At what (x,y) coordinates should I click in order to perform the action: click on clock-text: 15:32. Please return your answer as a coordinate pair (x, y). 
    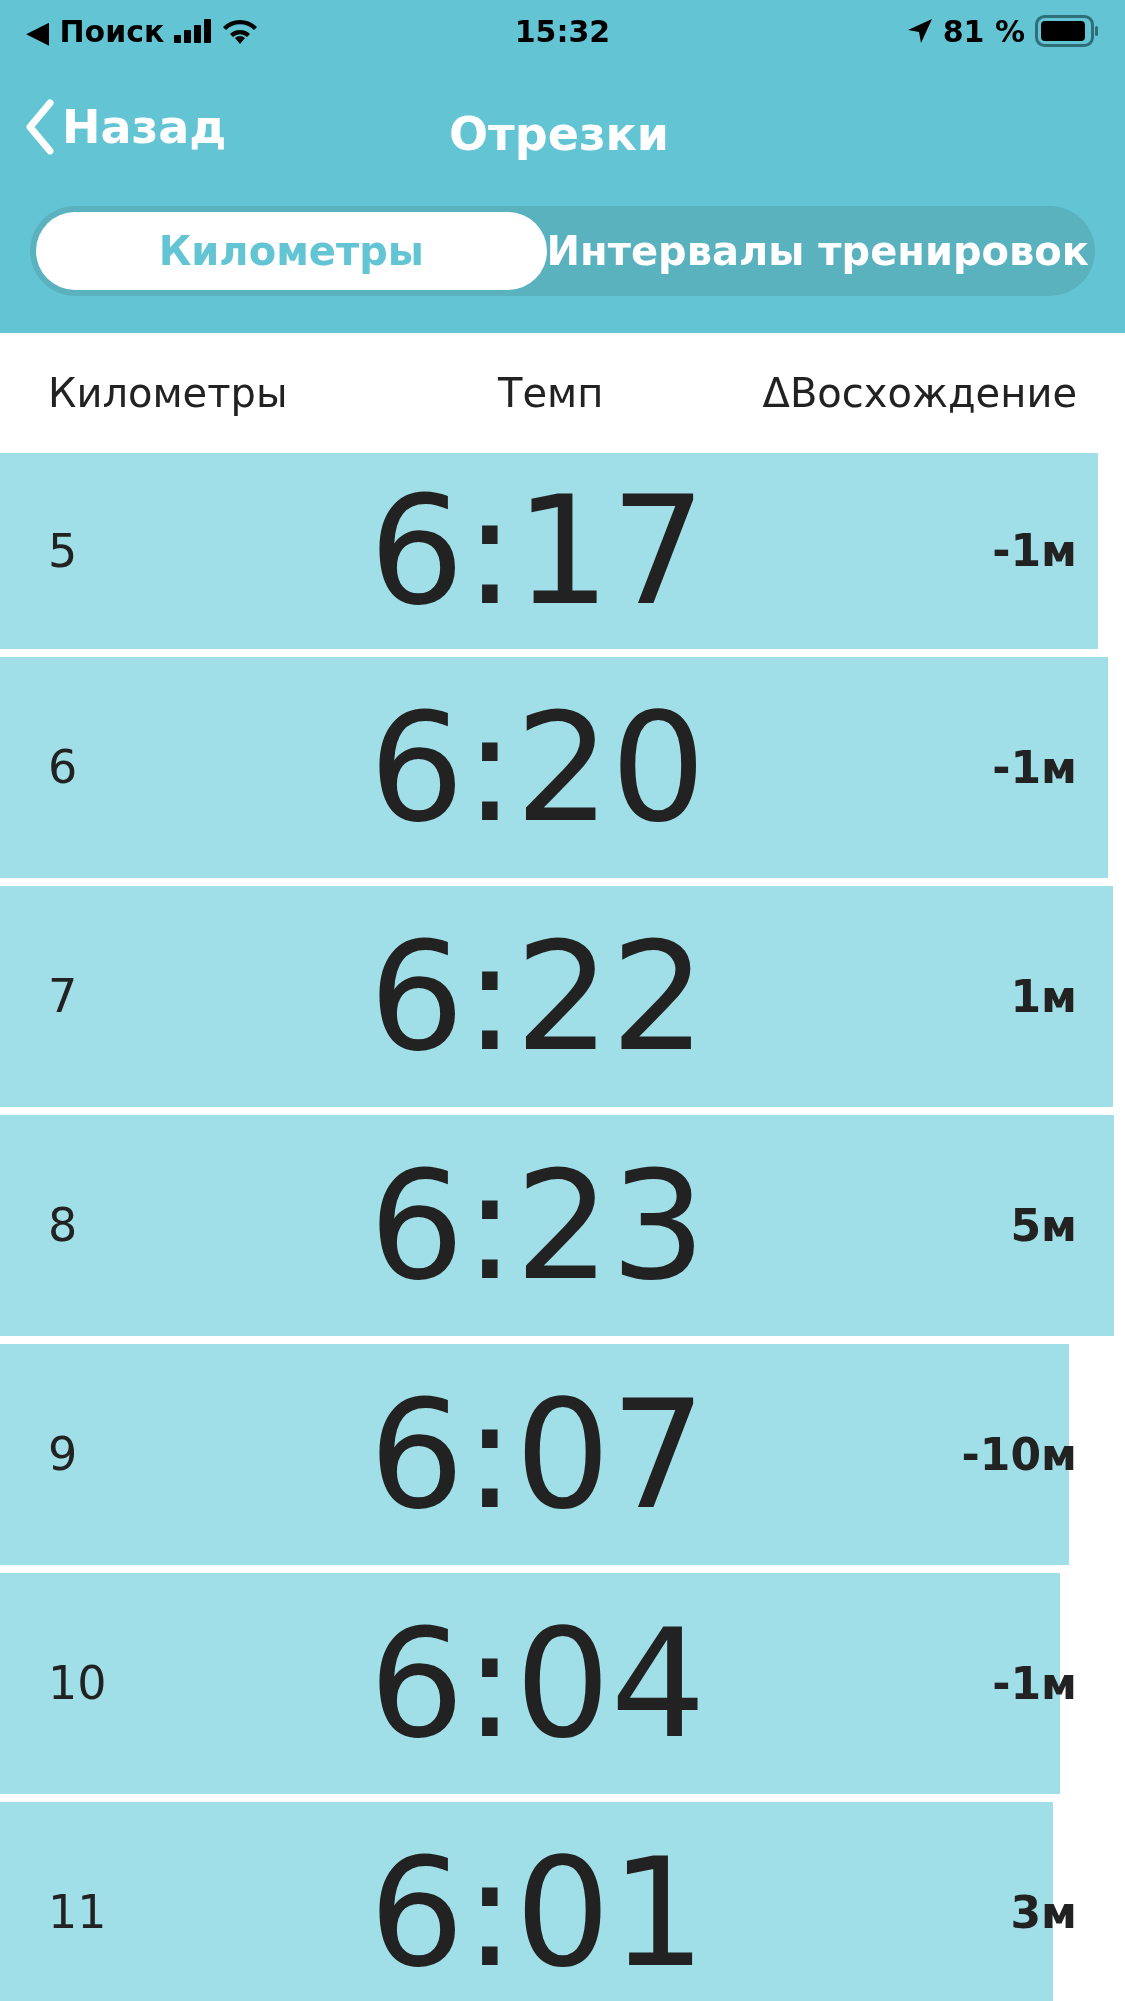
    Looking at the image, I should click on (562, 31).